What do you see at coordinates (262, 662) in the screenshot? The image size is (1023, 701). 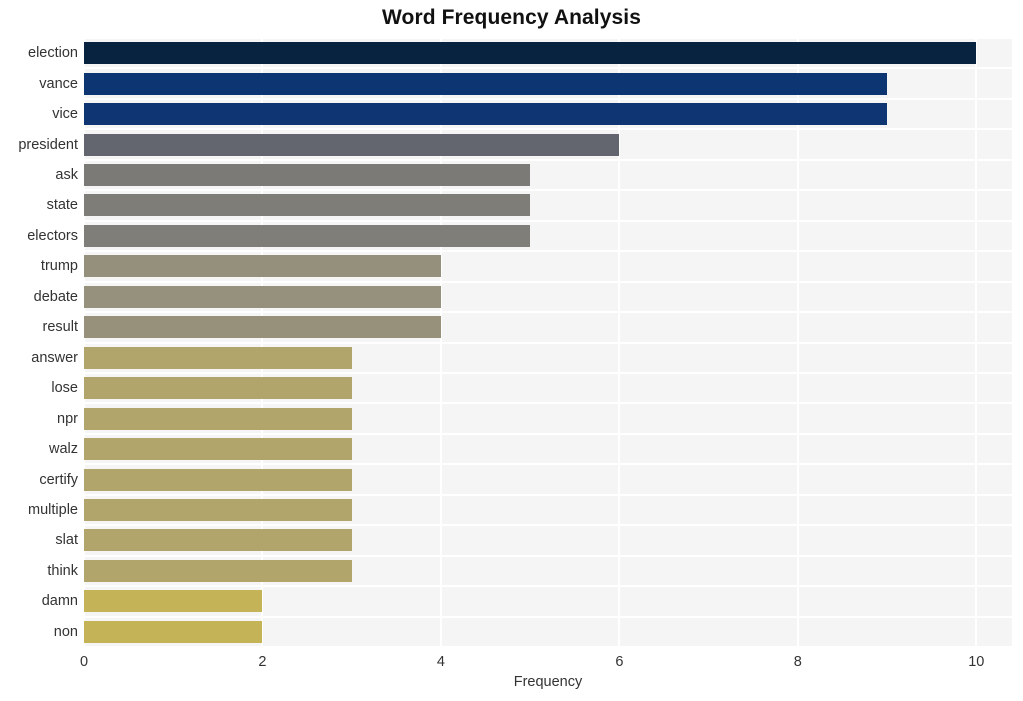 I see `x-axis-tick-label: 2` at bounding box center [262, 662].